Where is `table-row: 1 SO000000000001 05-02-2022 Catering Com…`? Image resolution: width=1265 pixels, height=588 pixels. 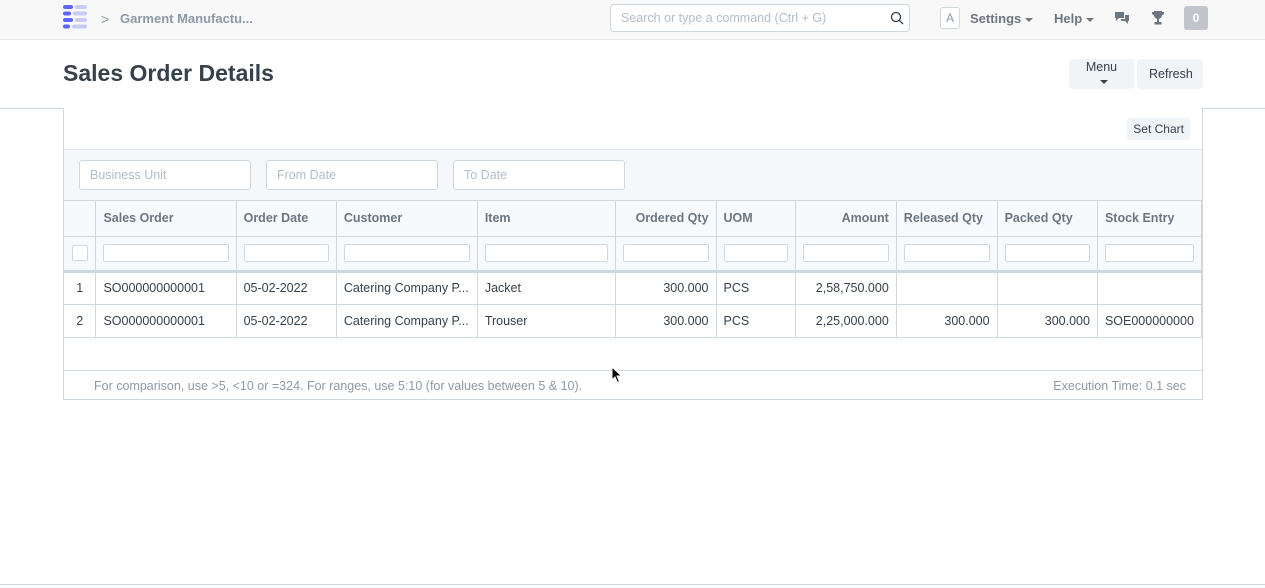 table-row: 1 SO000000000001 05-02-2022 Catering Com… is located at coordinates (633, 288).